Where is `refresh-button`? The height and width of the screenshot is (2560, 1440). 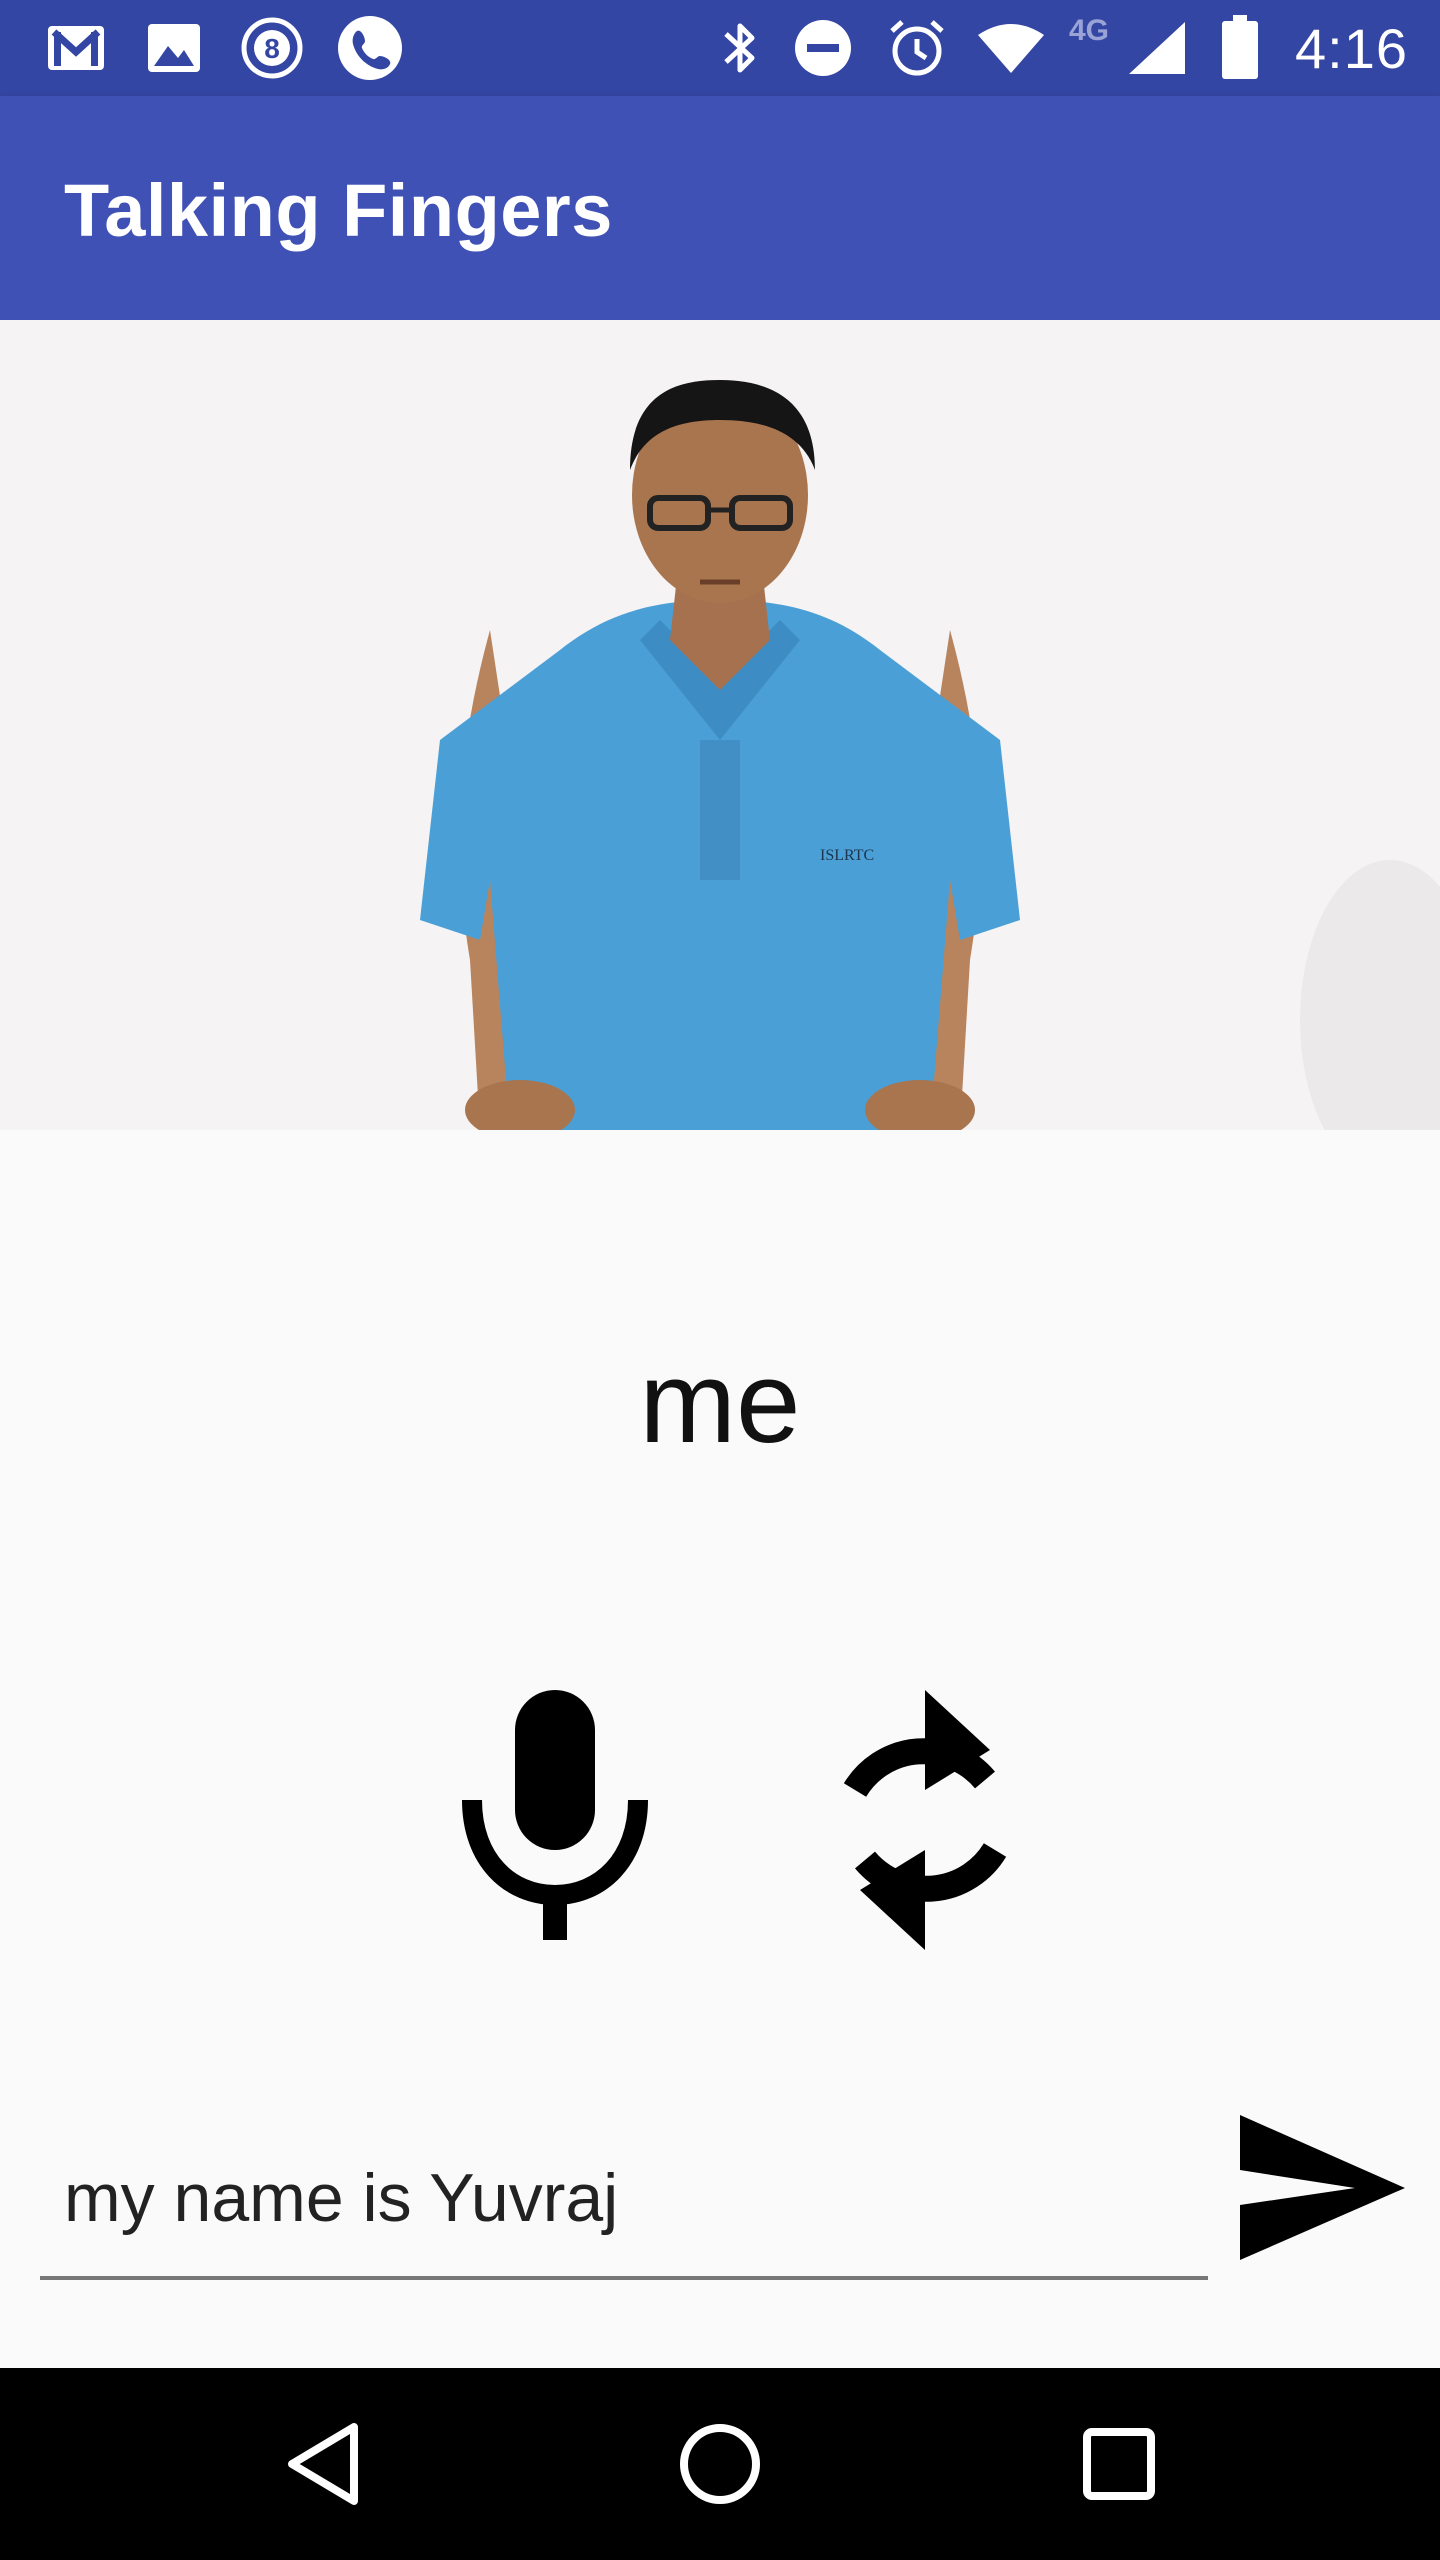
refresh-button is located at coordinates (925, 1820).